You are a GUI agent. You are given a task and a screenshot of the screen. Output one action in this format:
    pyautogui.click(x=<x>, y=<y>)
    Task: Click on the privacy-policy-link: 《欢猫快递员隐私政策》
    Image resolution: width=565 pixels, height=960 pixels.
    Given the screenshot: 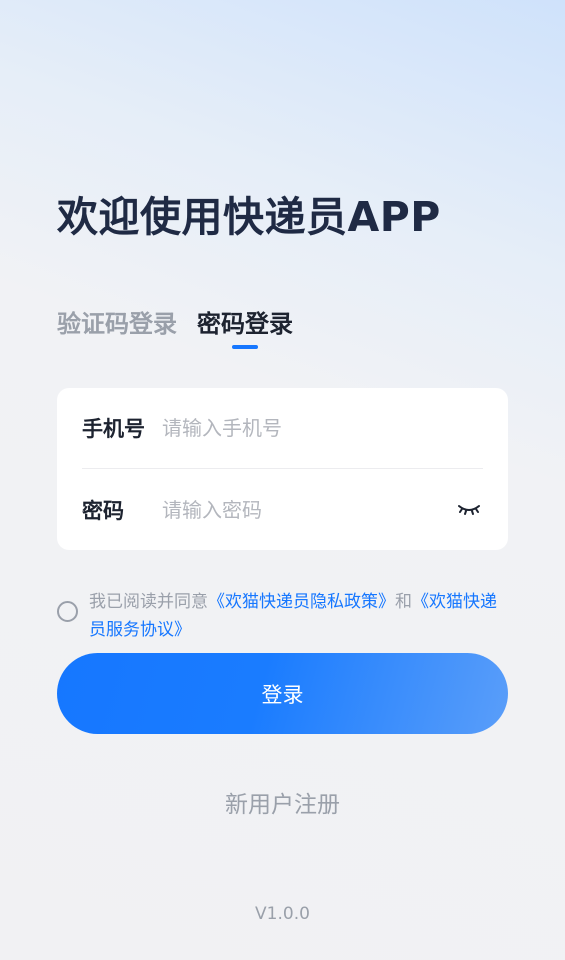 What is the action you would take?
    pyautogui.click(x=301, y=602)
    